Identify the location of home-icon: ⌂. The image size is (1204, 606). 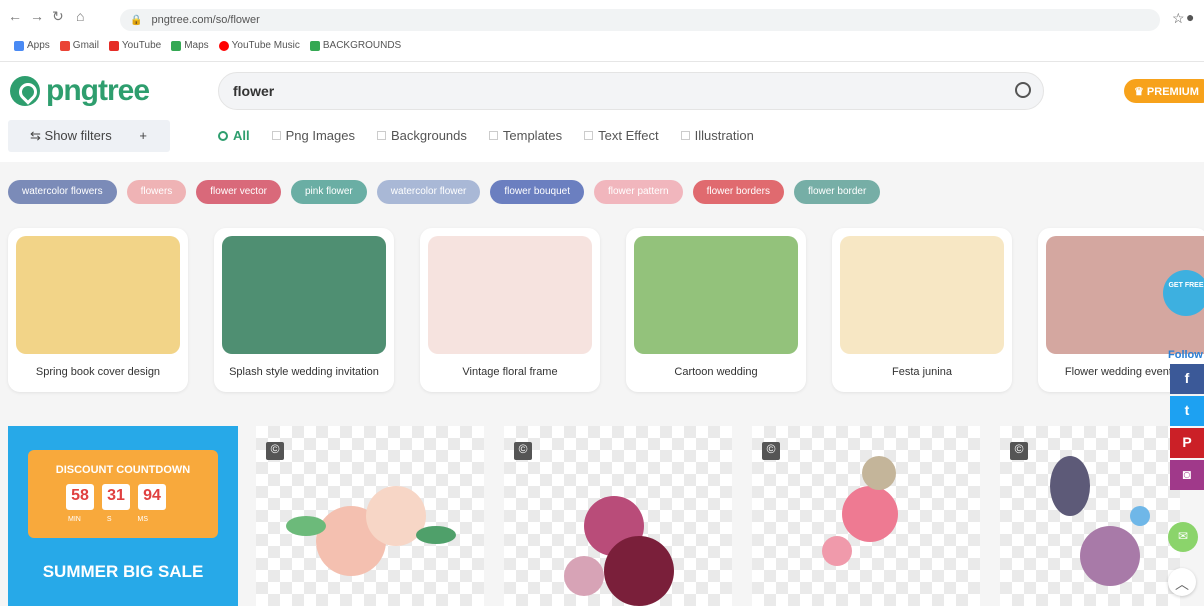
(80, 16).